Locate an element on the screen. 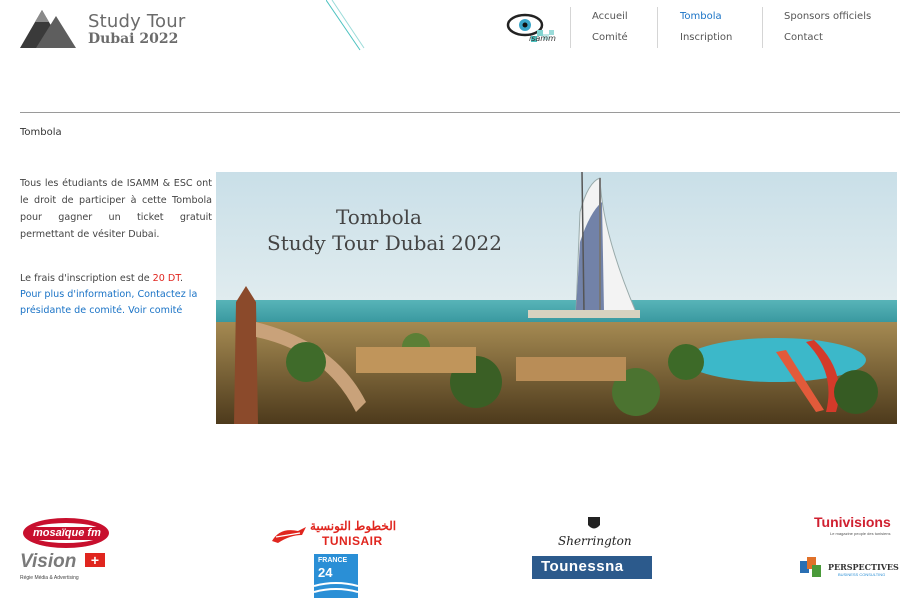 The height and width of the screenshot is (603, 918). tunivisions-label: Tunivisions is located at coordinates (852, 522).